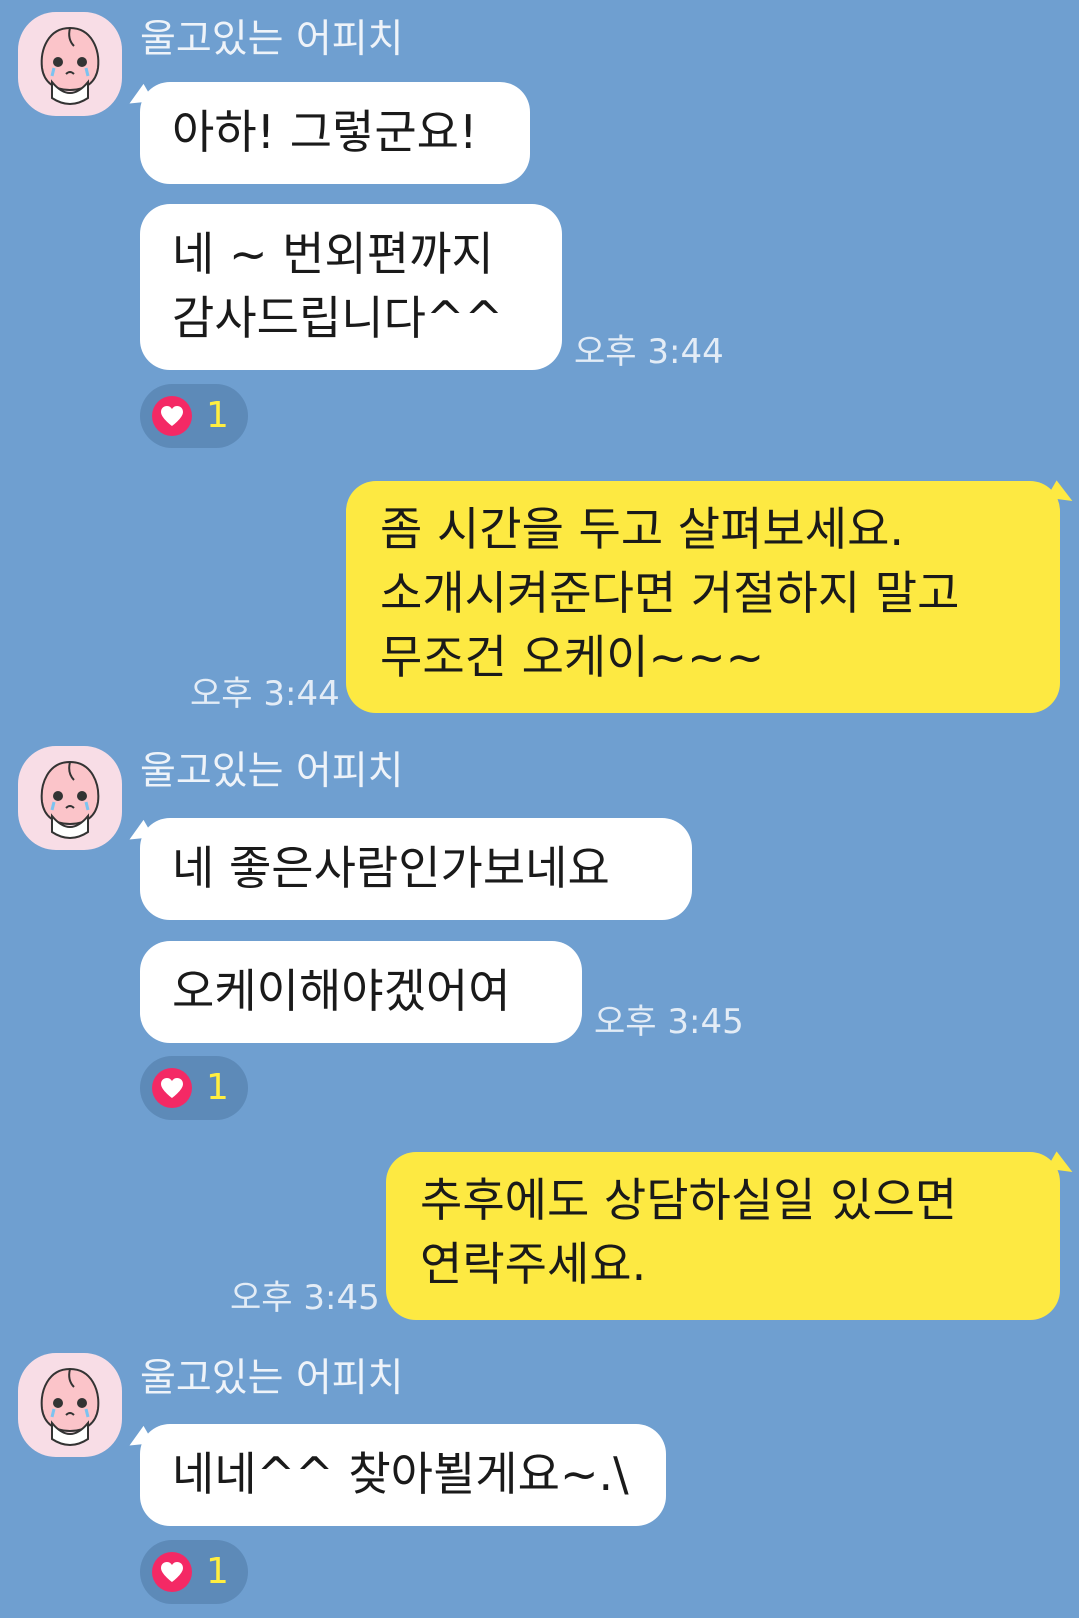  I want to click on incoming-message: 오케이해야겠어여, so click(361, 992).